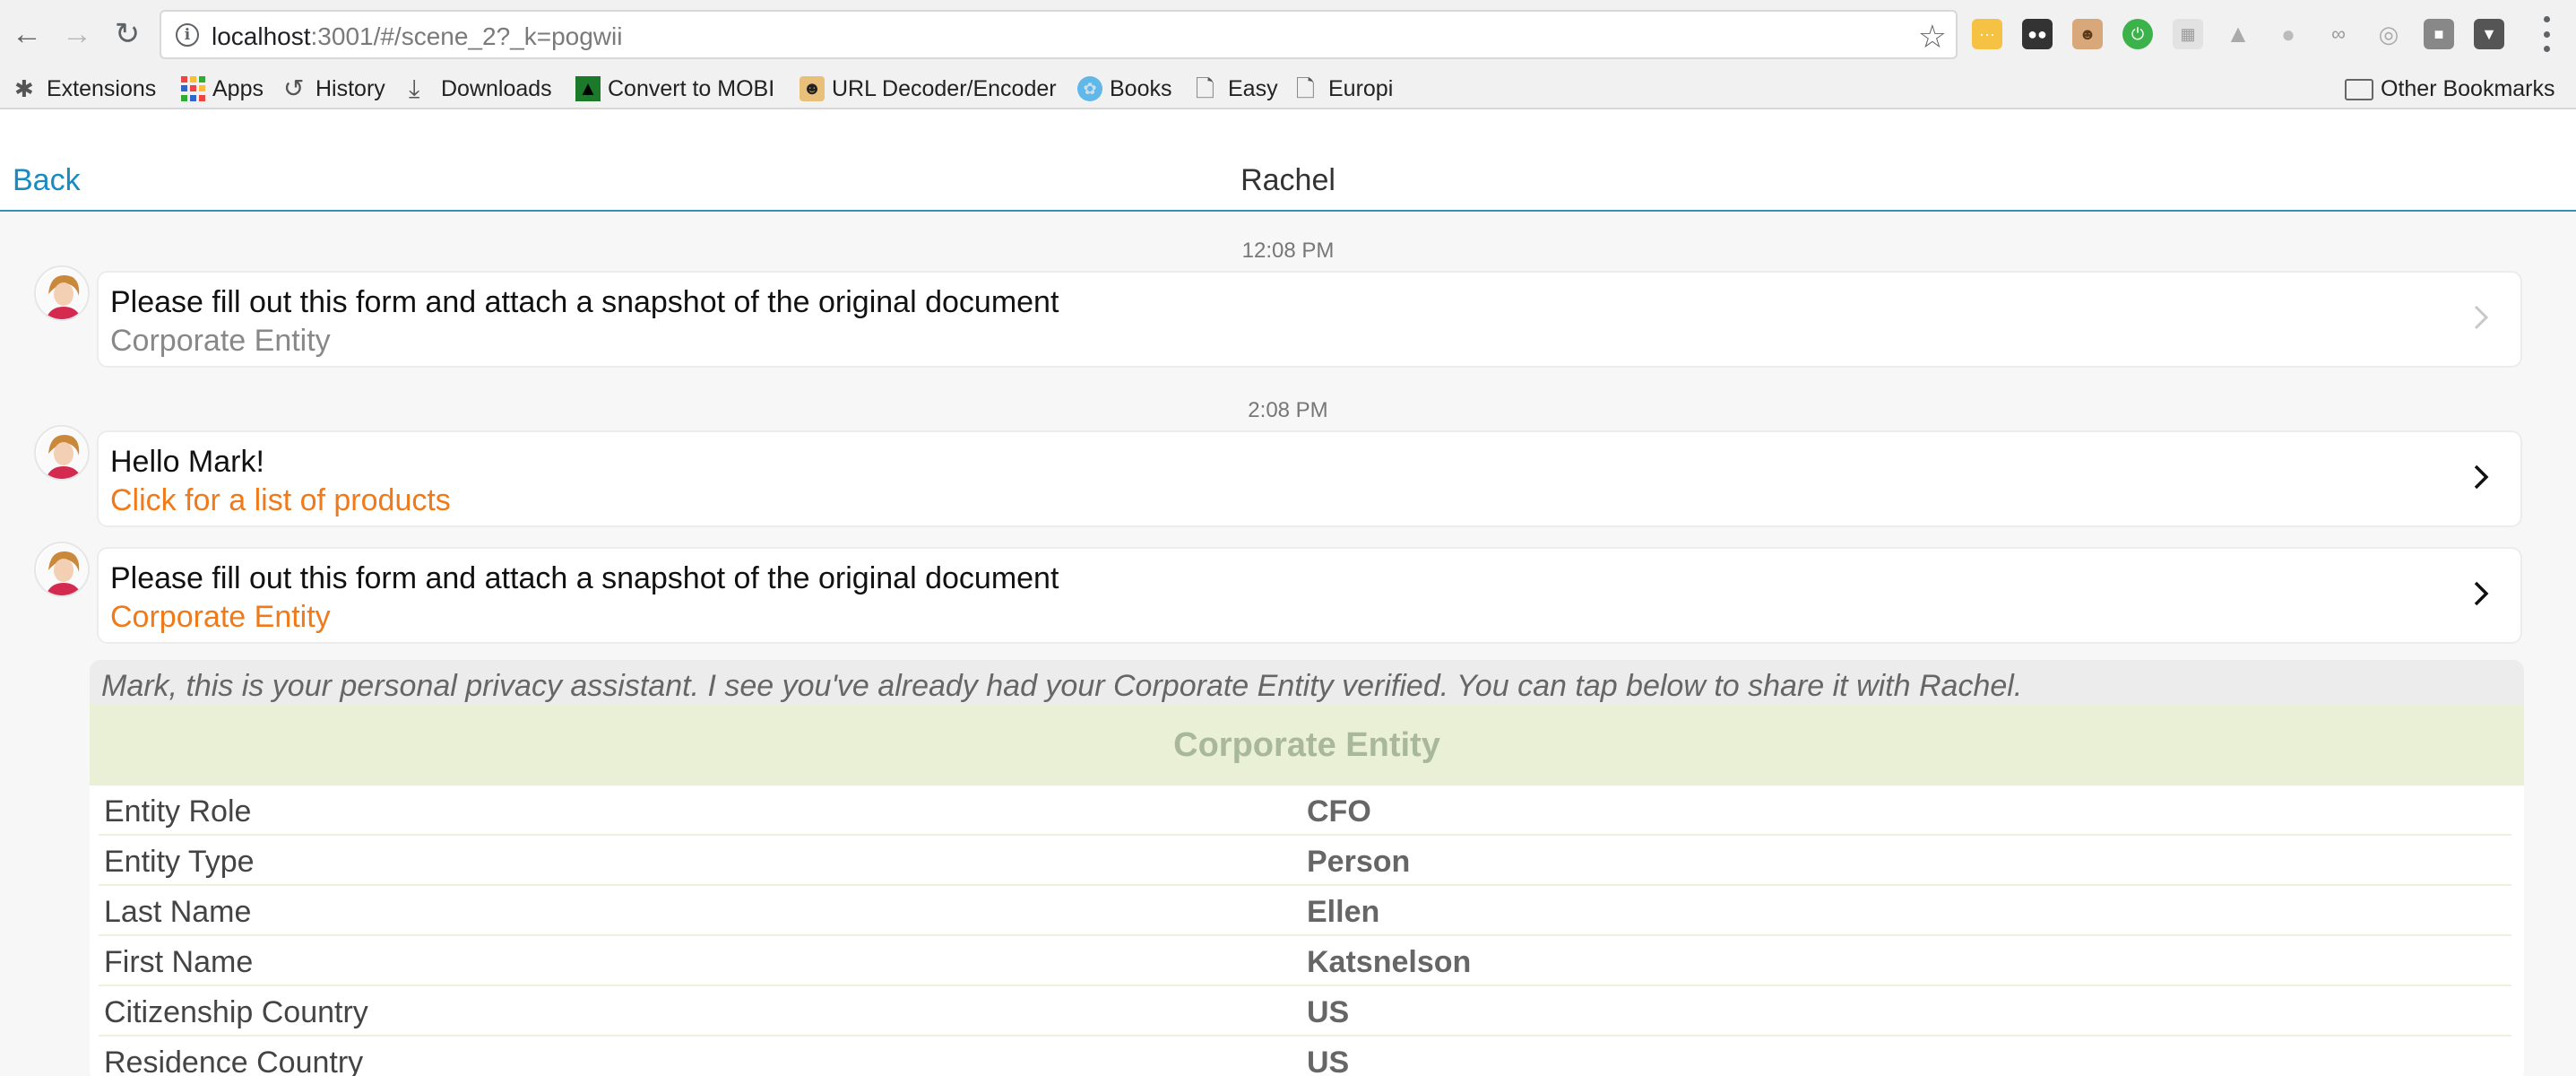  Describe the element at coordinates (2546, 34) in the screenshot. I see `browser-menu-icon` at that location.